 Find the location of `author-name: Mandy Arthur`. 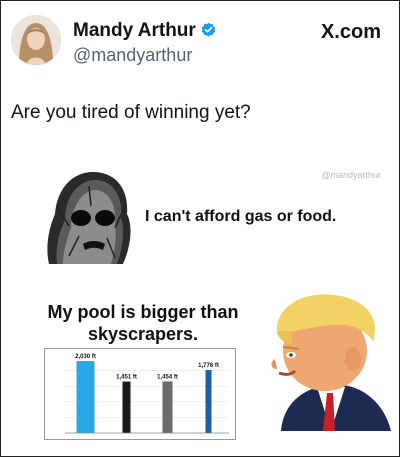

author-name: Mandy Arthur is located at coordinates (145, 32).